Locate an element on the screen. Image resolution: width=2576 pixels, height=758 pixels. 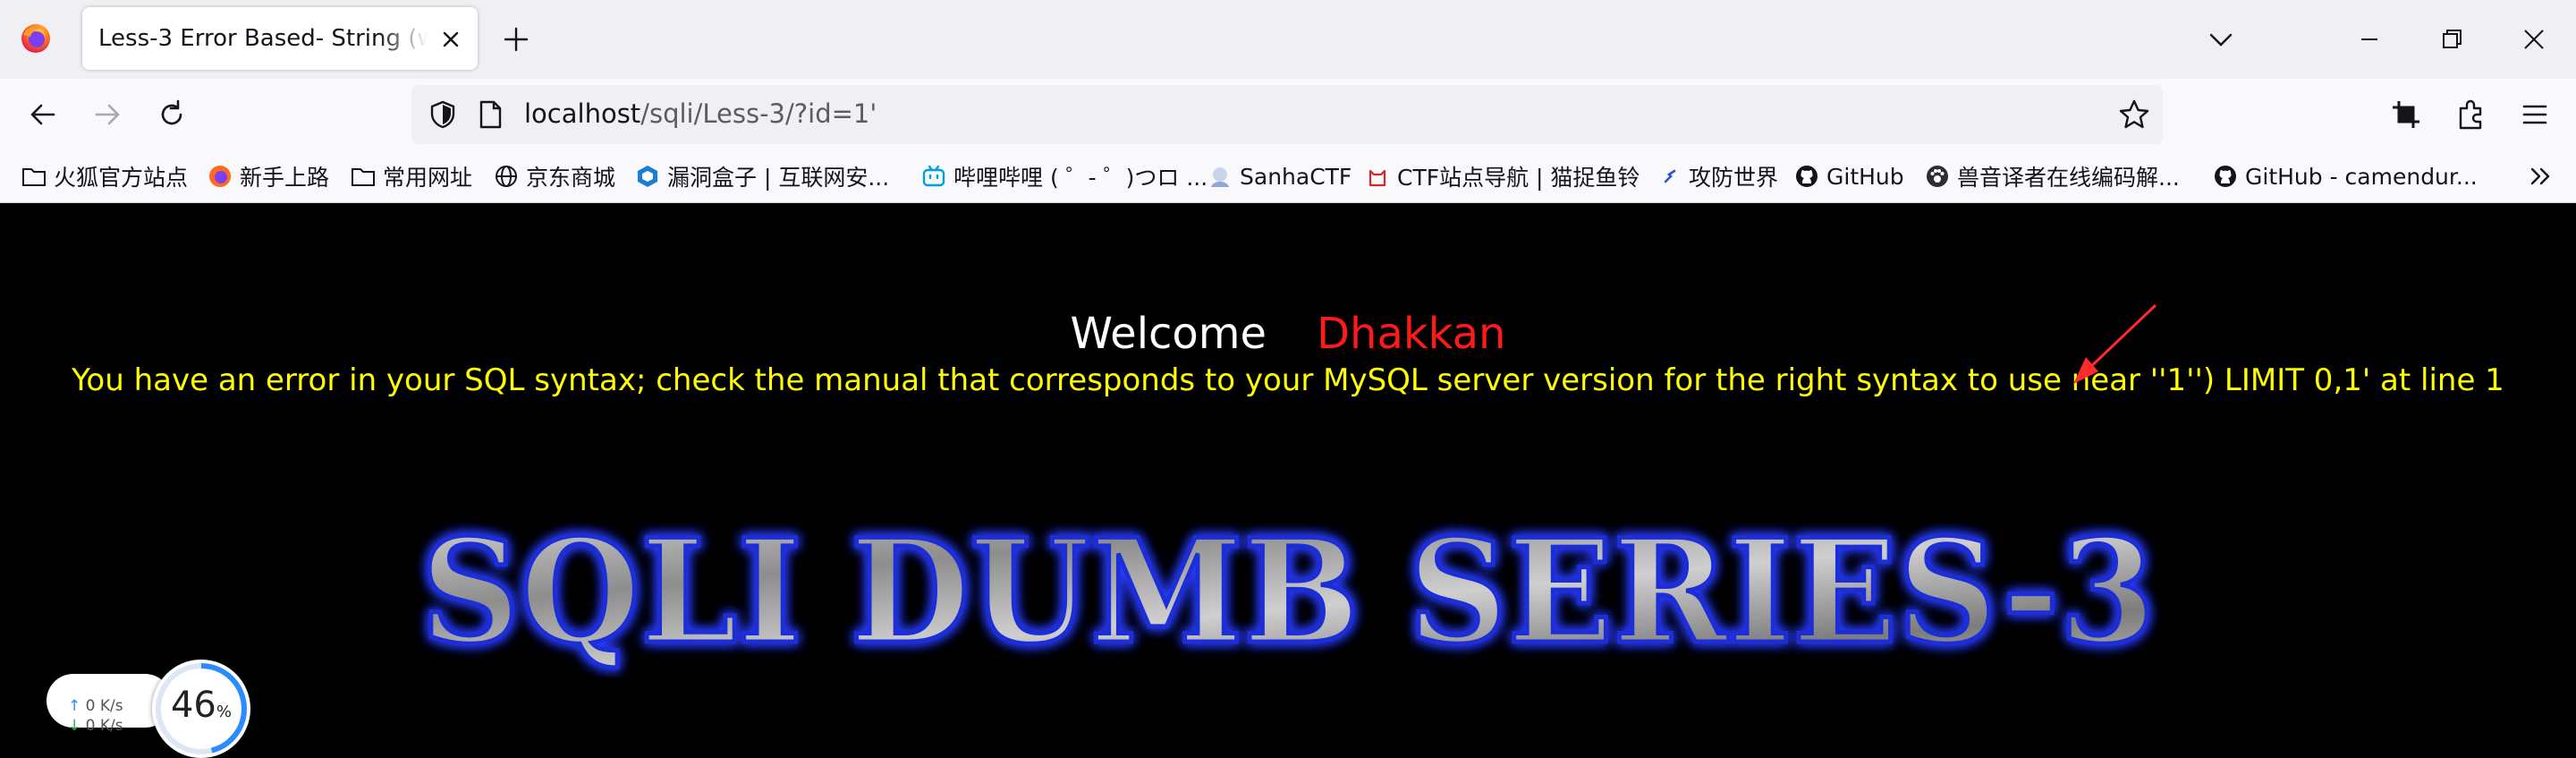
tab-bar: Less-3 Error Based- String (with Twist) is located at coordinates (1288, 39).